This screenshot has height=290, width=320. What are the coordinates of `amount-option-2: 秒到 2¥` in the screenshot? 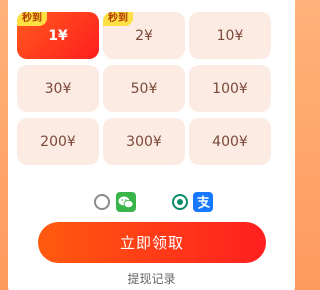 It's located at (144, 35).